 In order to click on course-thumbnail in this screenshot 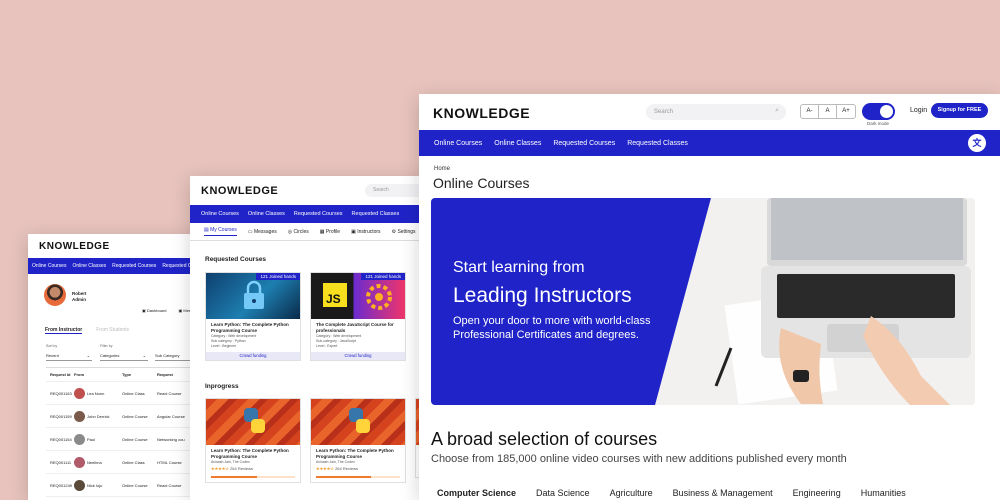, I will do `click(358, 422)`.